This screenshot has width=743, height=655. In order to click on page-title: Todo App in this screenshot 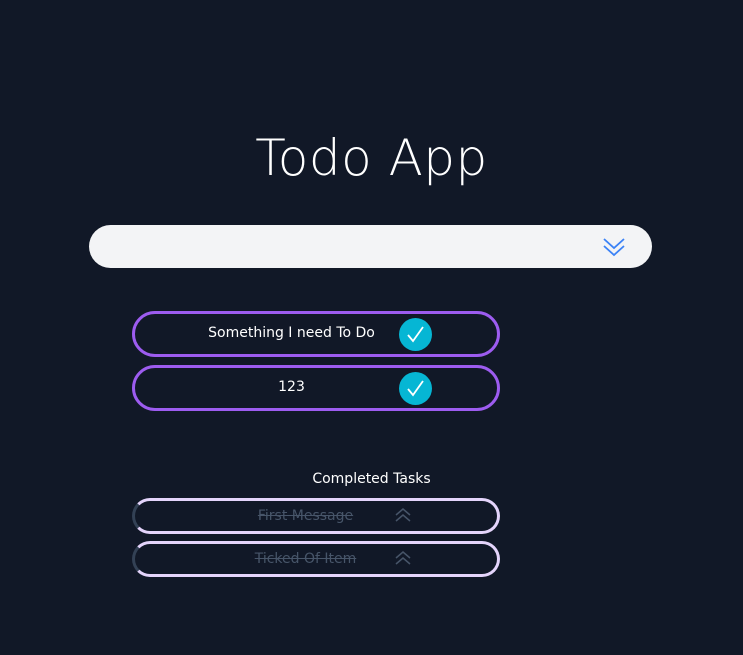, I will do `click(371, 158)`.